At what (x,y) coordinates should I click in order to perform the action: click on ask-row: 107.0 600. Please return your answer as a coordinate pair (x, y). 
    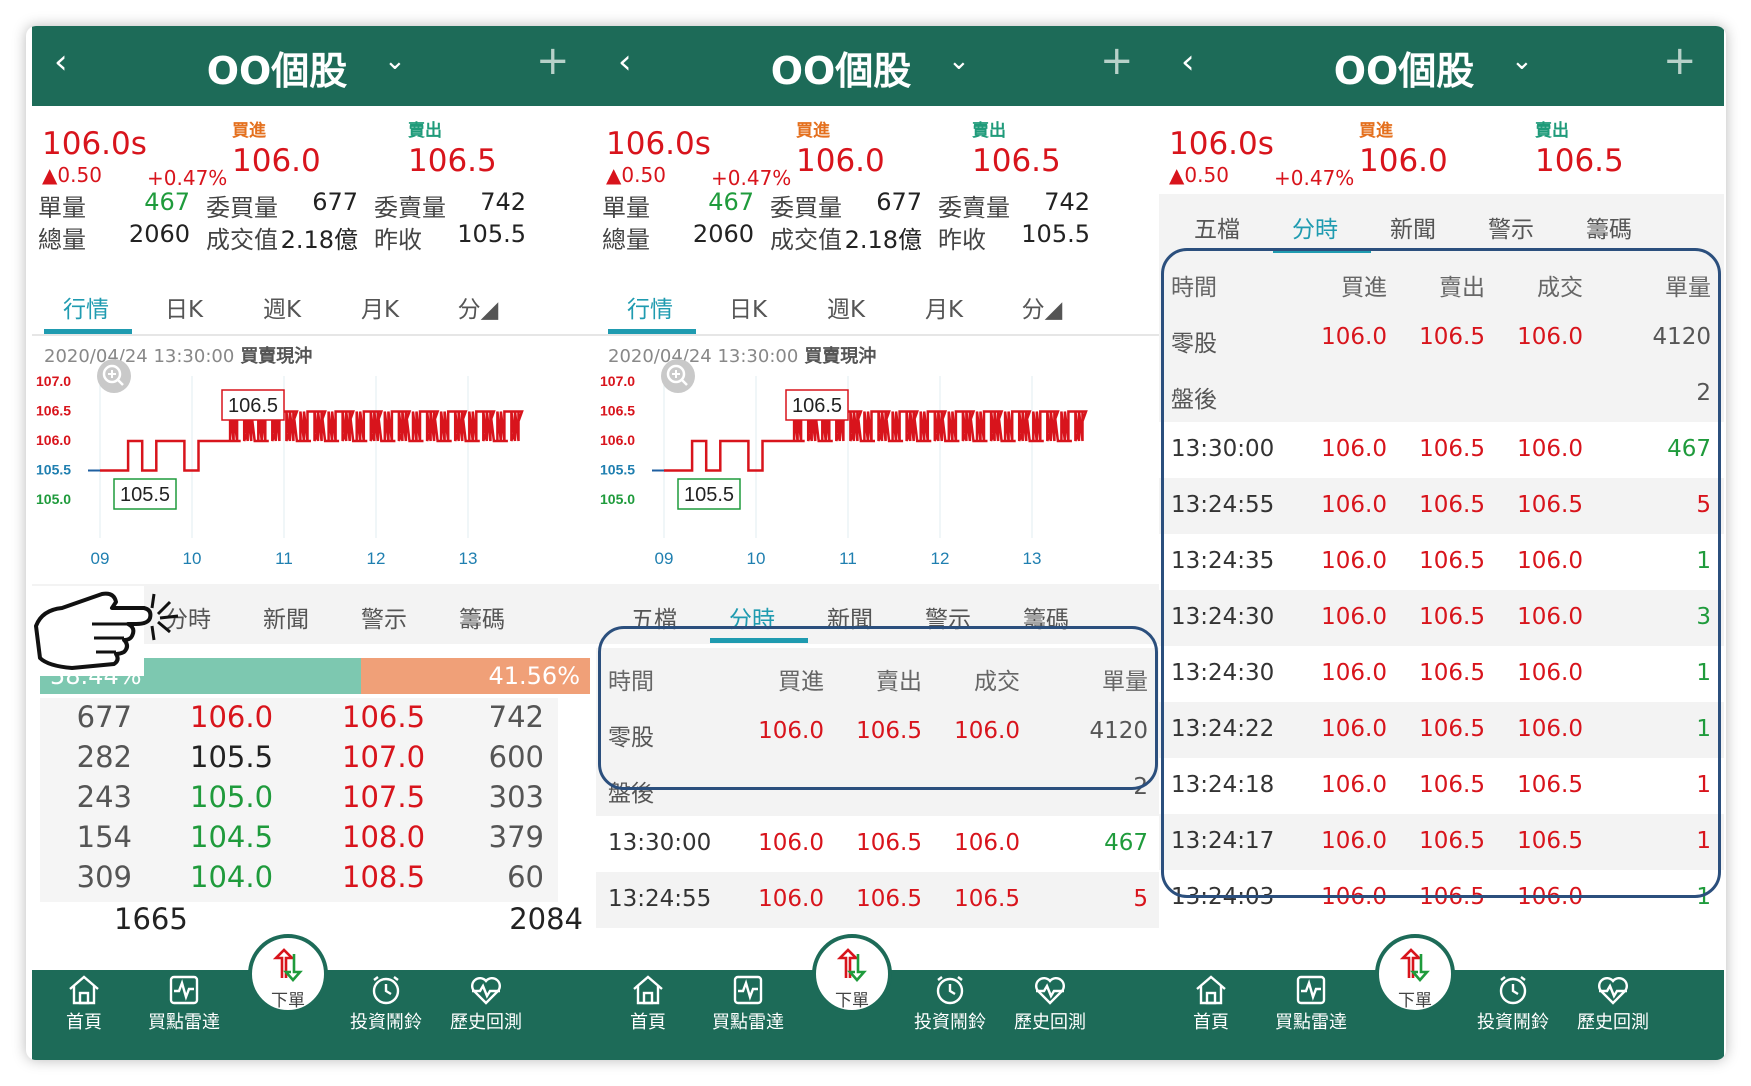
    Looking at the image, I should click on (424, 760).